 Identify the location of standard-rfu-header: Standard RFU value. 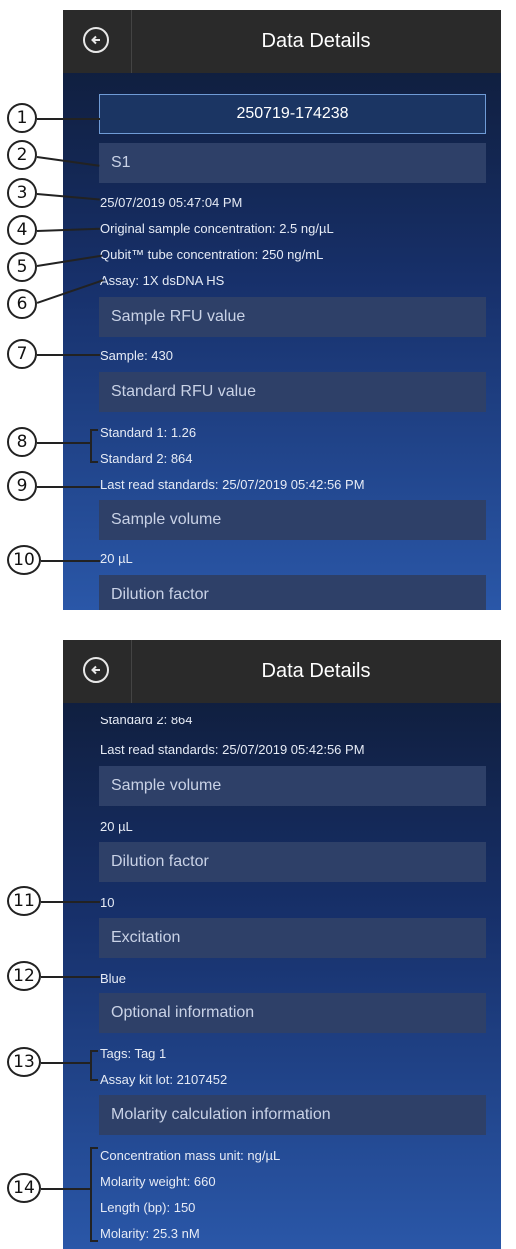
(292, 392).